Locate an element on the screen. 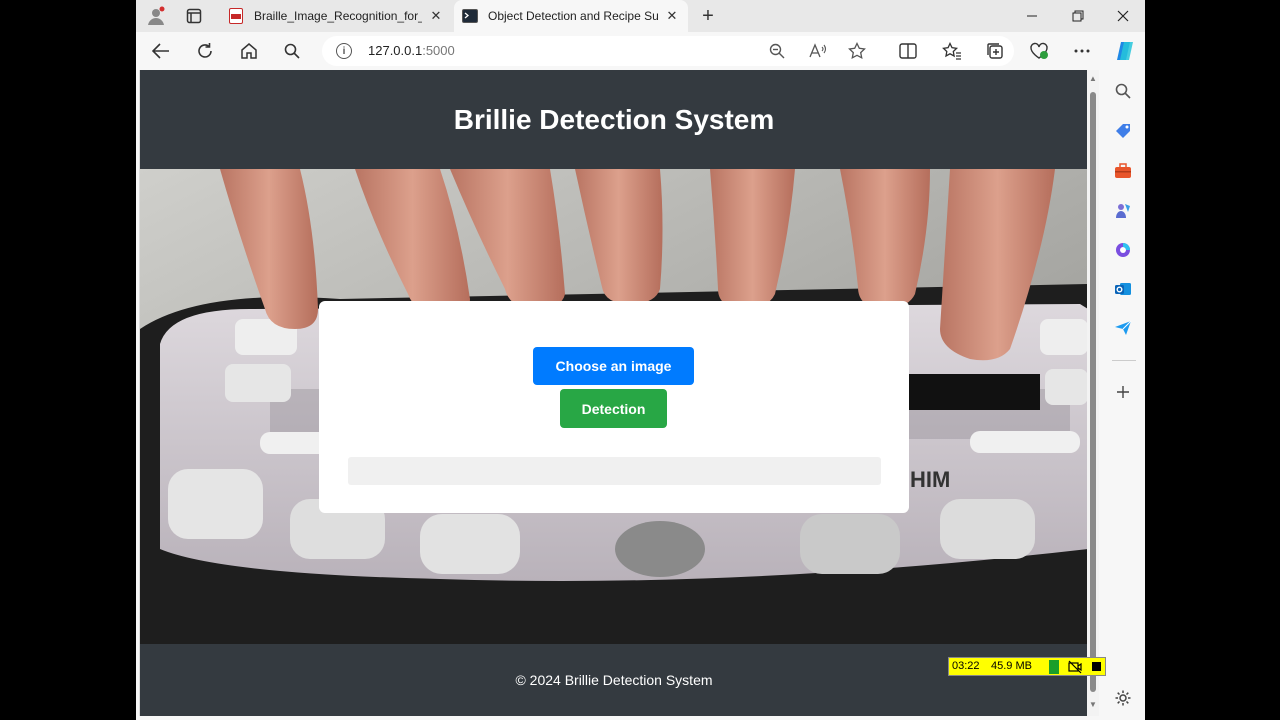  url-host: 127.0.0.1 is located at coordinates (395, 50).